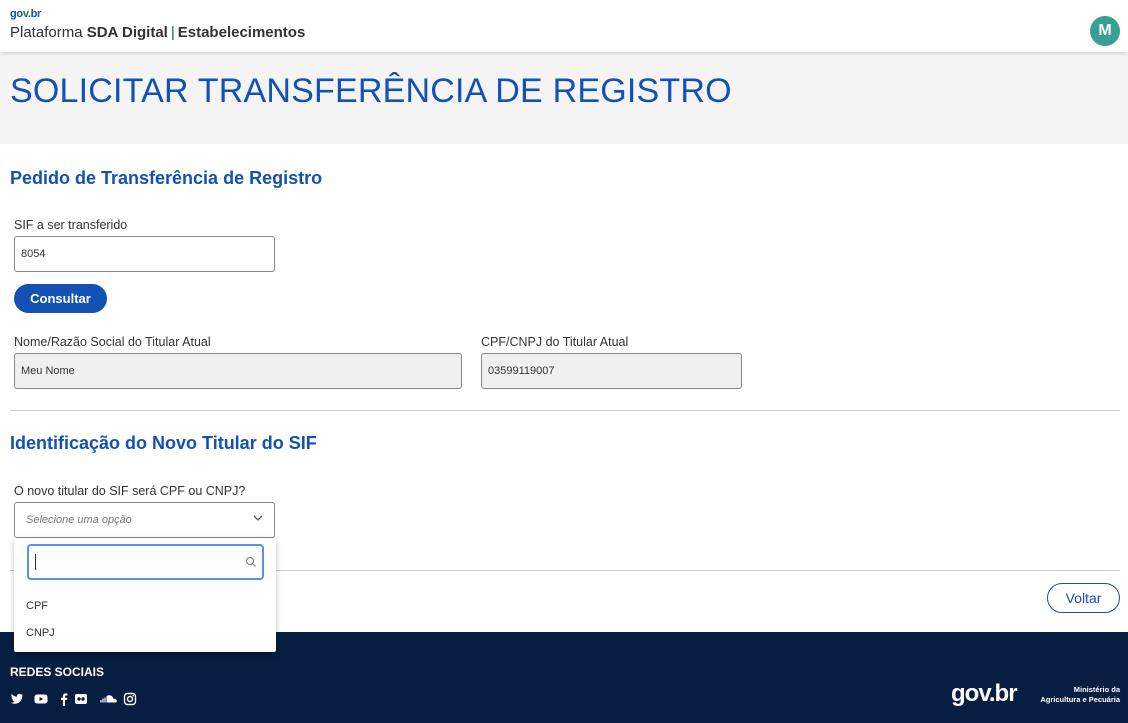 This screenshot has width=1128, height=723. I want to click on social-title: REDES SOCIAIS, so click(57, 672).